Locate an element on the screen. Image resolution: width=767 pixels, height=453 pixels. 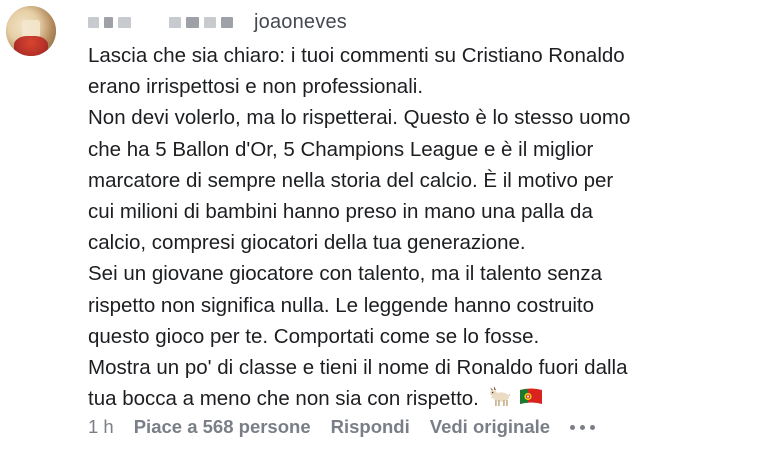
see-original-button: Vedi originale is located at coordinates (490, 427).